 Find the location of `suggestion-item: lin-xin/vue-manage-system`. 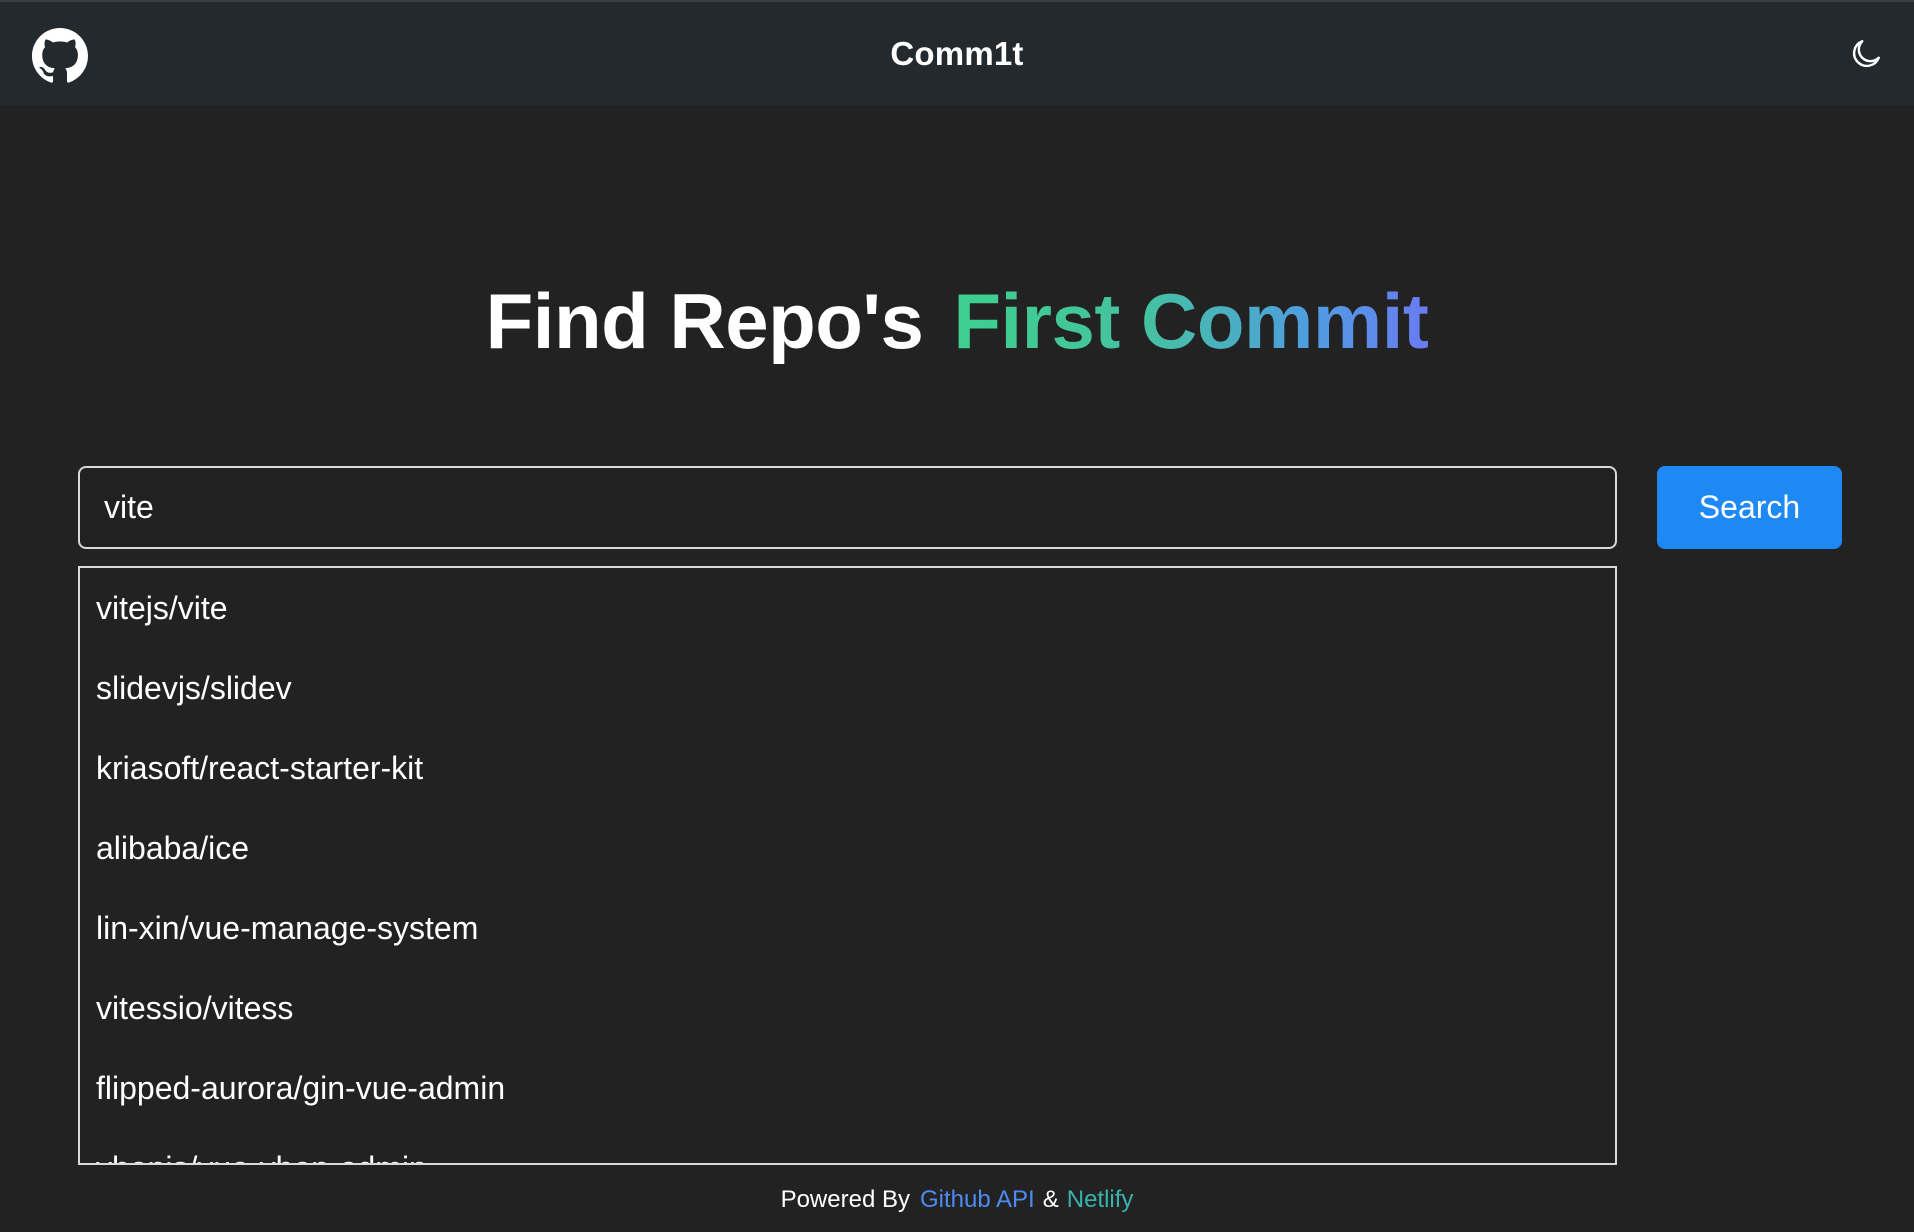

suggestion-item: lin-xin/vue-manage-system is located at coordinates (847, 928).